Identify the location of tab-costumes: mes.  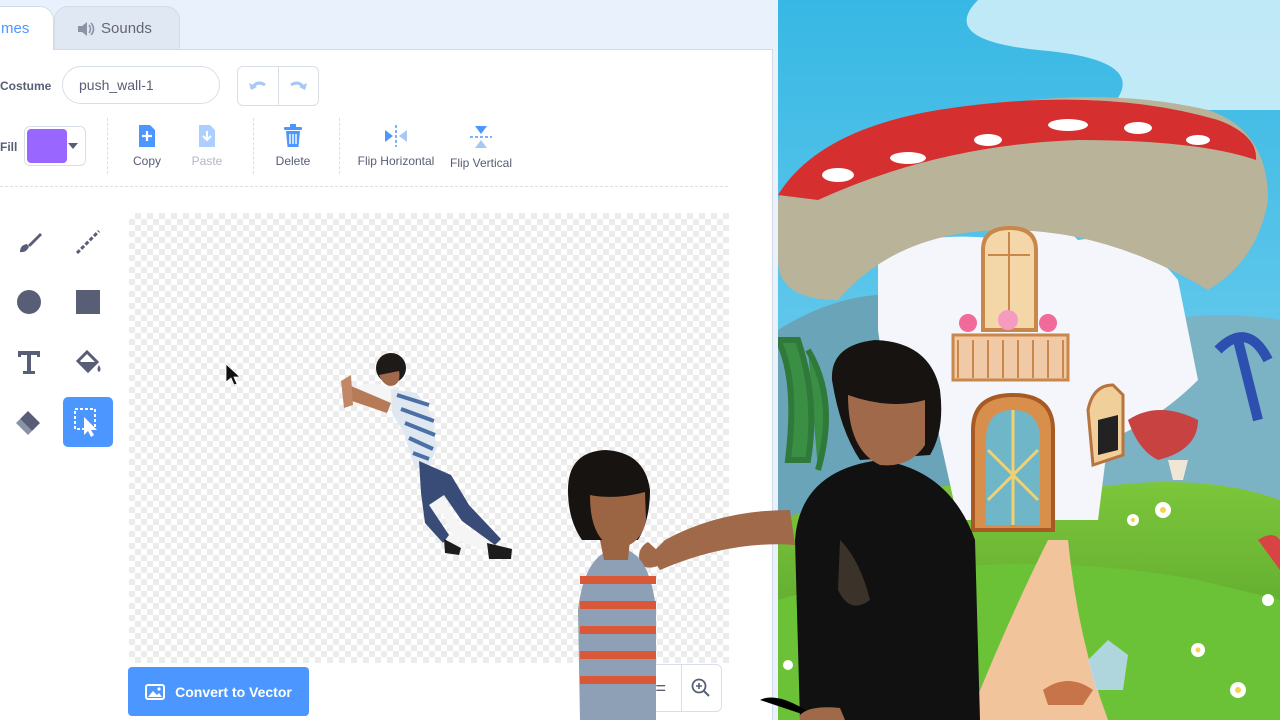
(27, 28).